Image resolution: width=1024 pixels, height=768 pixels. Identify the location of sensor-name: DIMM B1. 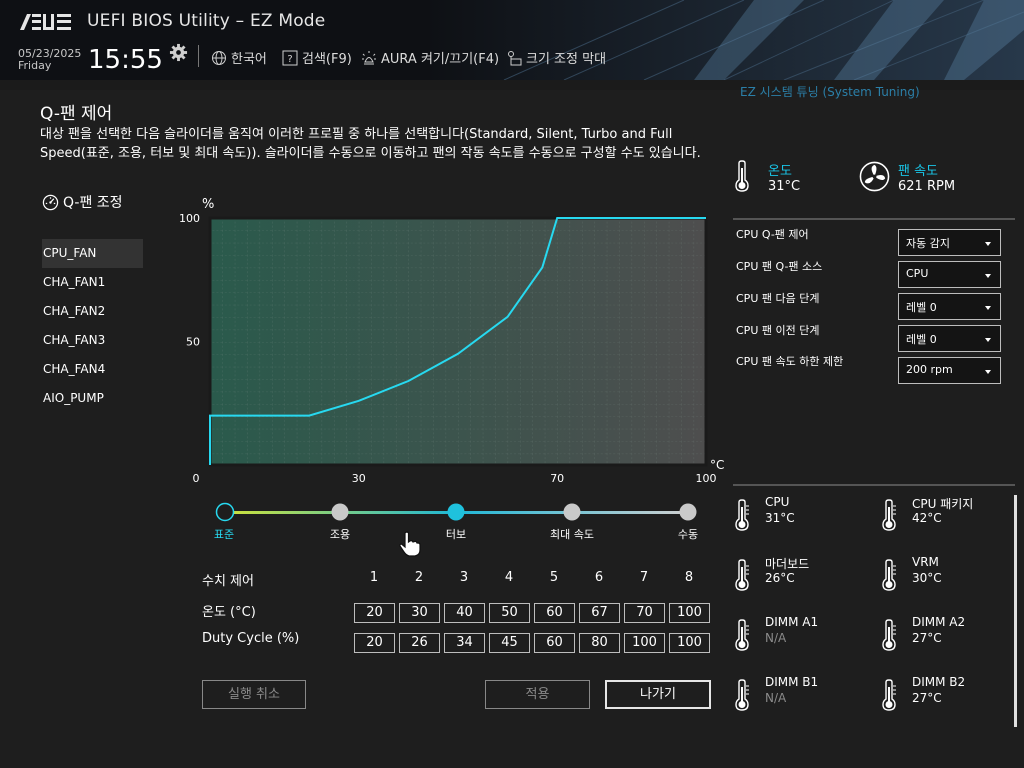
(792, 682).